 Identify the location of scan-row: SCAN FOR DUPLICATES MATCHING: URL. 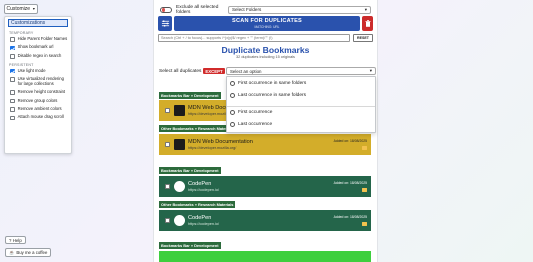
(265, 23).